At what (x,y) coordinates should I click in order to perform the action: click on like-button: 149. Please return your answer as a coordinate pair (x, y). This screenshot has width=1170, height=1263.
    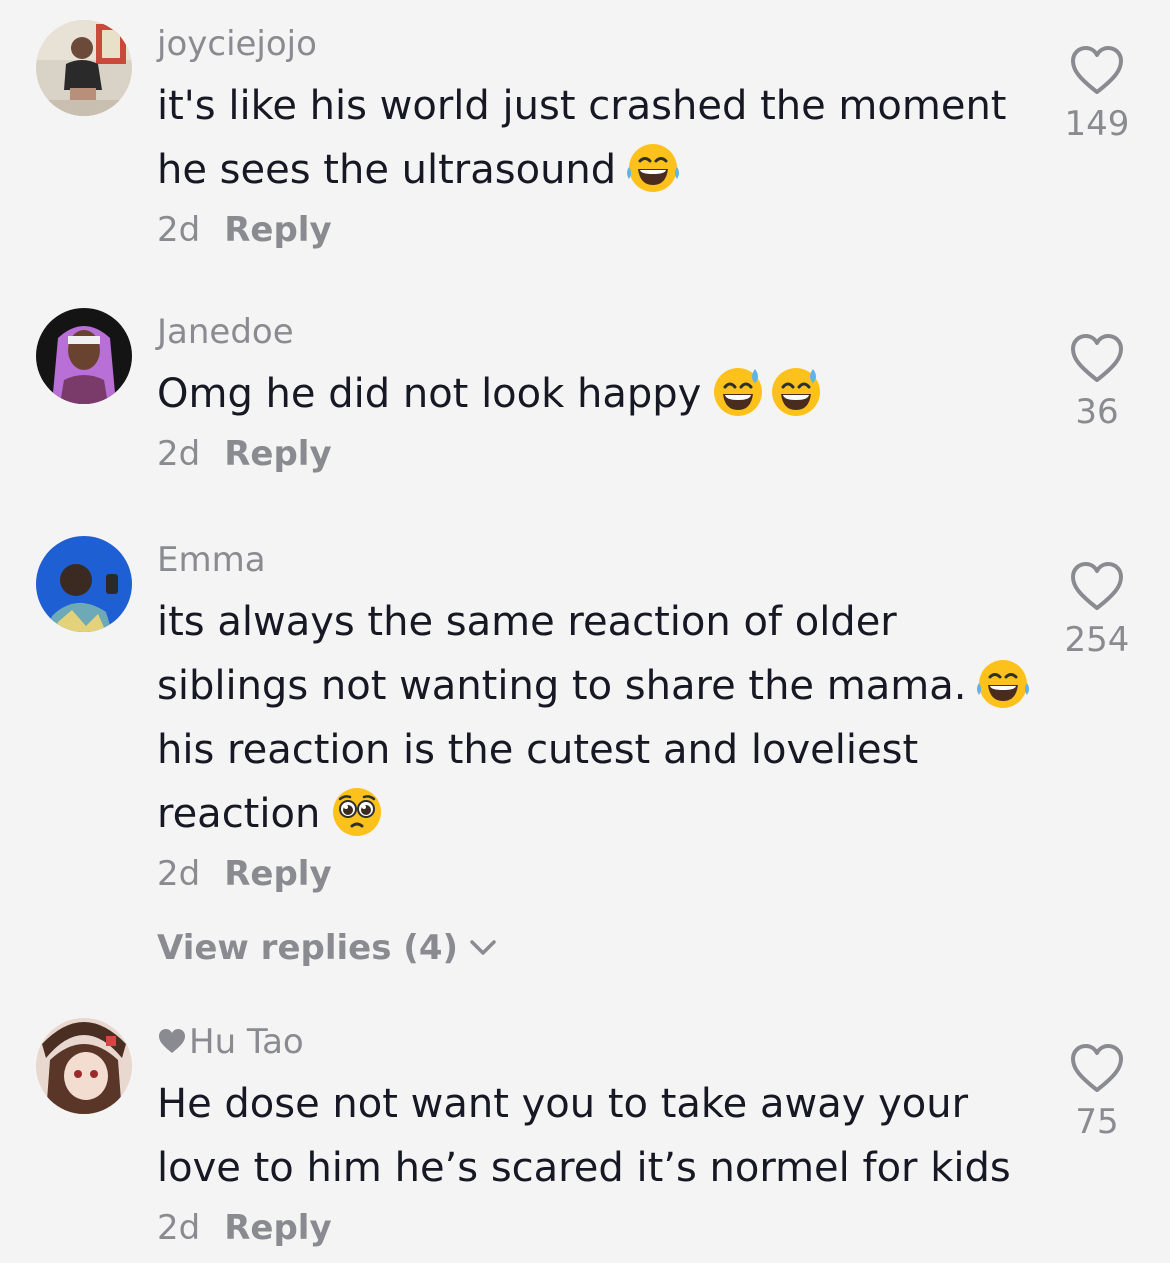
    Looking at the image, I should click on (1097, 94).